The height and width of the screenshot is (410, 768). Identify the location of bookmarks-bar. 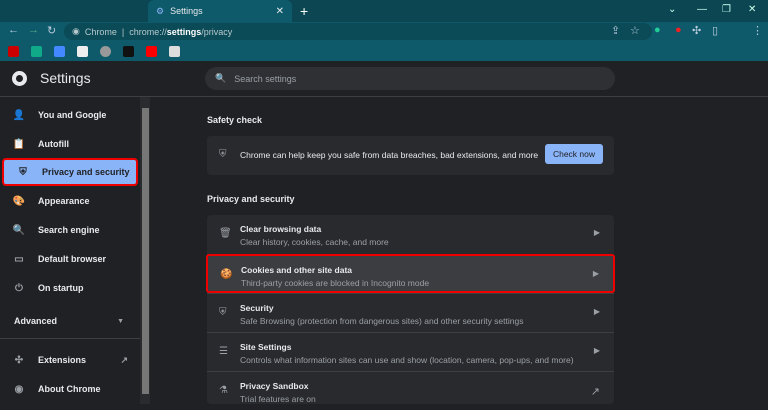
(384, 51).